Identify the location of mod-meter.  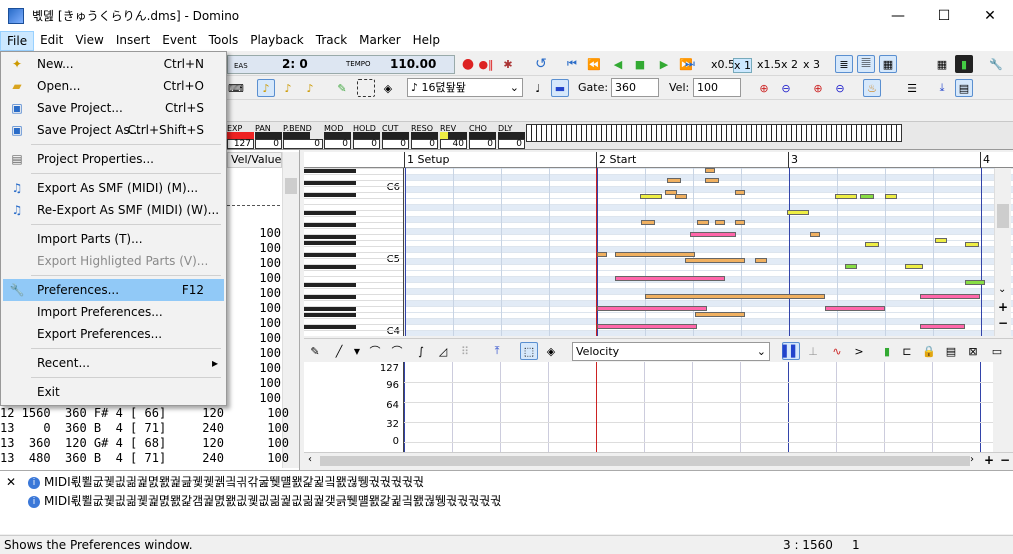
(337, 135).